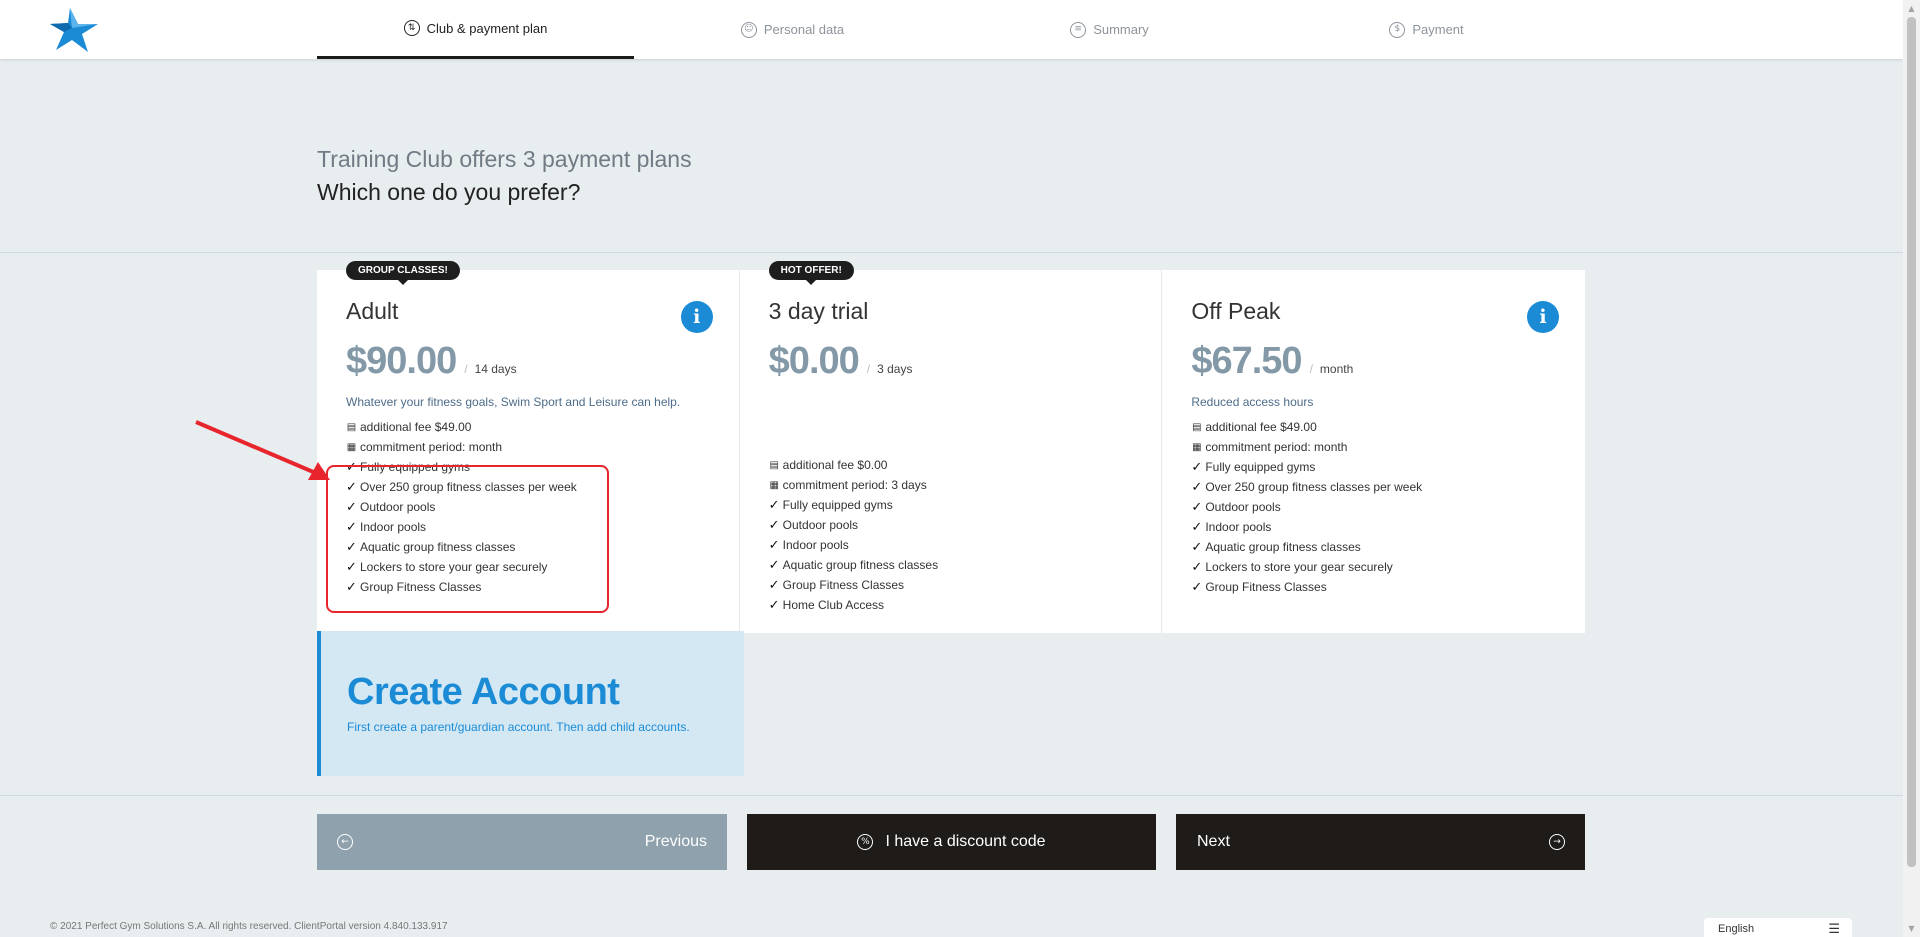 The image size is (1920, 937). What do you see at coordinates (1266, 587) in the screenshot?
I see `feature-text: Group Fitness Classes` at bounding box center [1266, 587].